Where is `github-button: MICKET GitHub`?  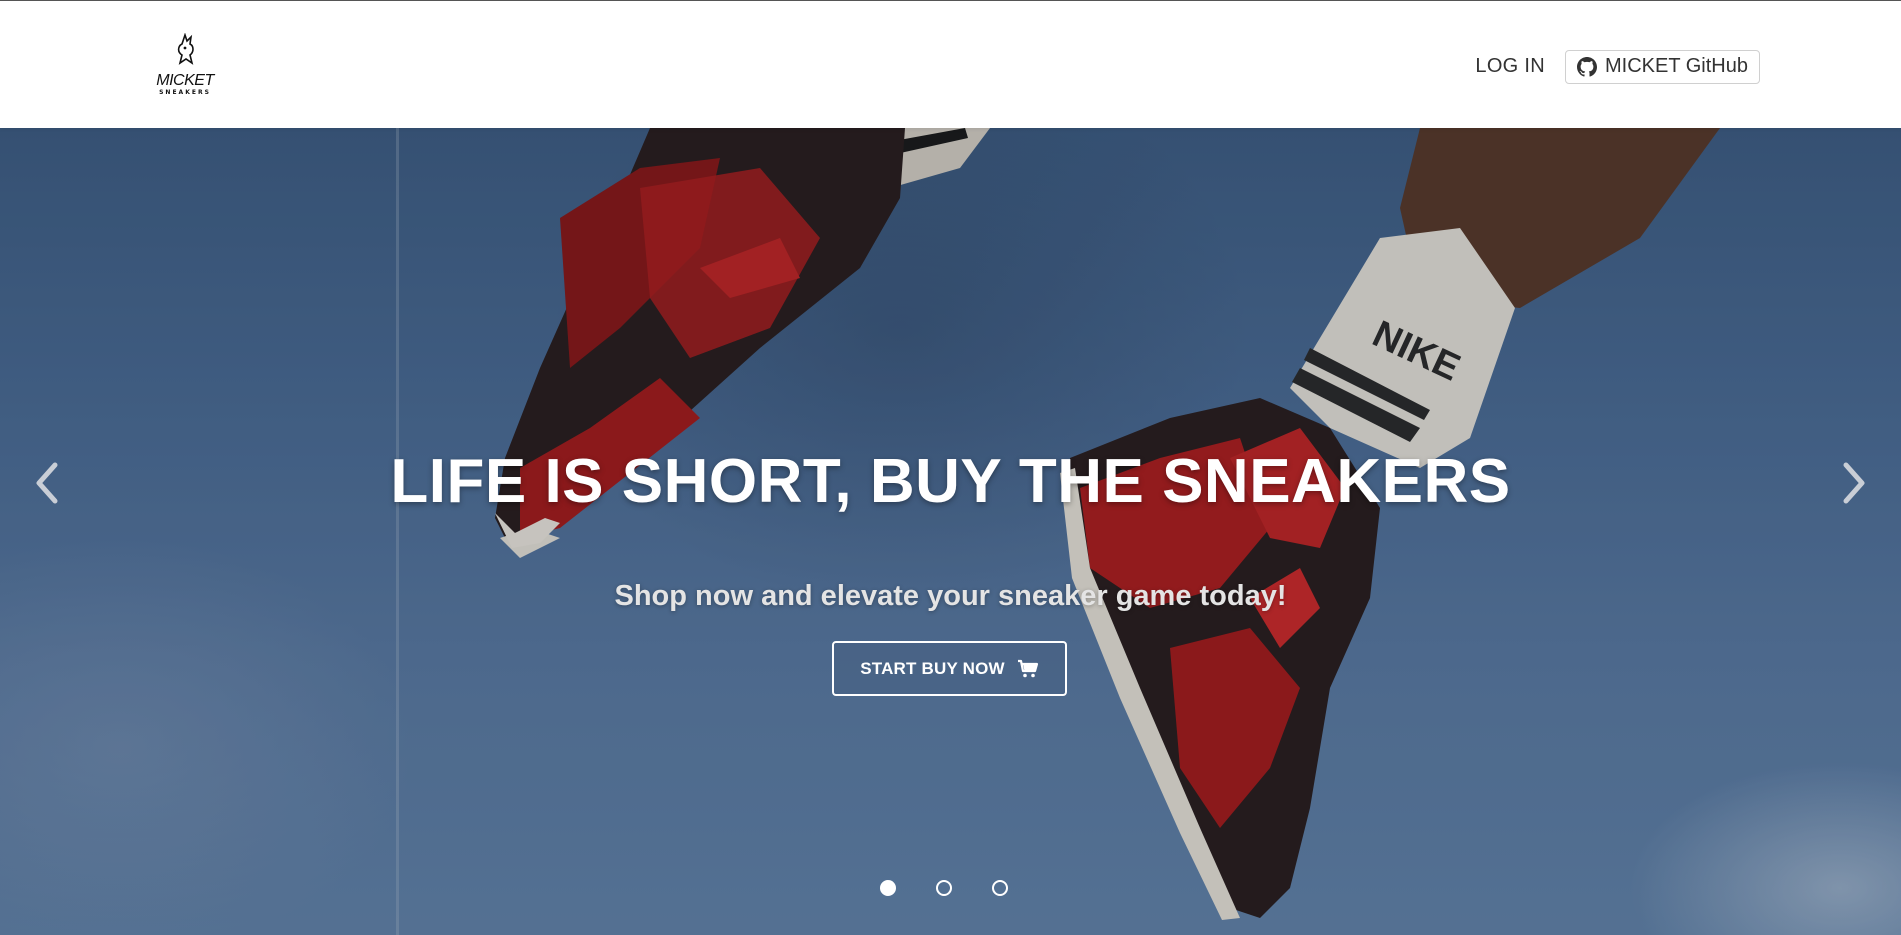
github-button: MICKET GitHub is located at coordinates (1662, 66).